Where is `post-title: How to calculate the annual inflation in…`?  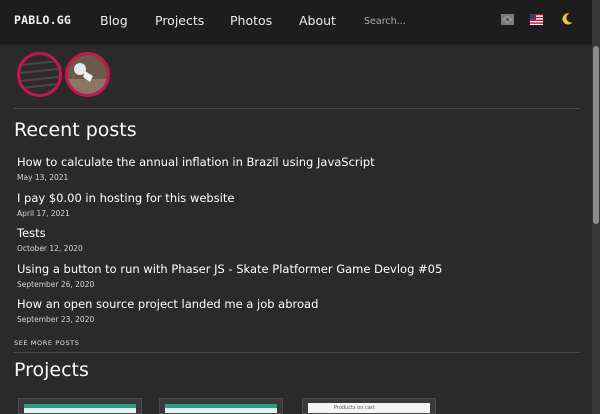
post-title: How to calculate the annual inflation in… is located at coordinates (196, 162).